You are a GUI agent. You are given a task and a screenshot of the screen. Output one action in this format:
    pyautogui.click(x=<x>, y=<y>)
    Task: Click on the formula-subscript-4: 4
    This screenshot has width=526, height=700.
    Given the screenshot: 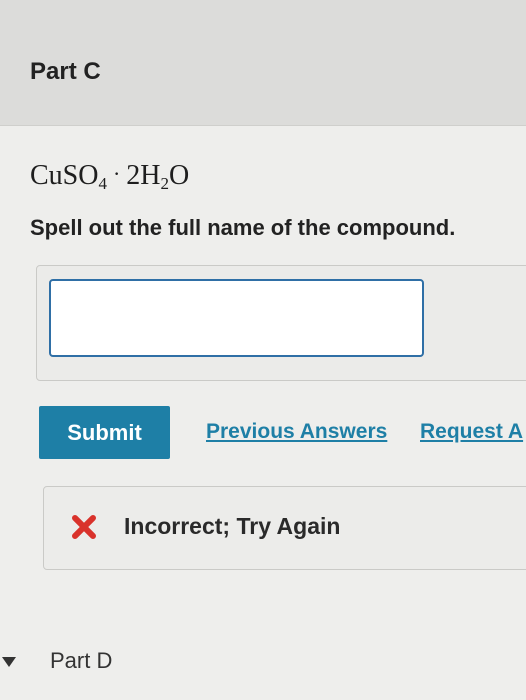 What is the action you would take?
    pyautogui.click(x=102, y=183)
    